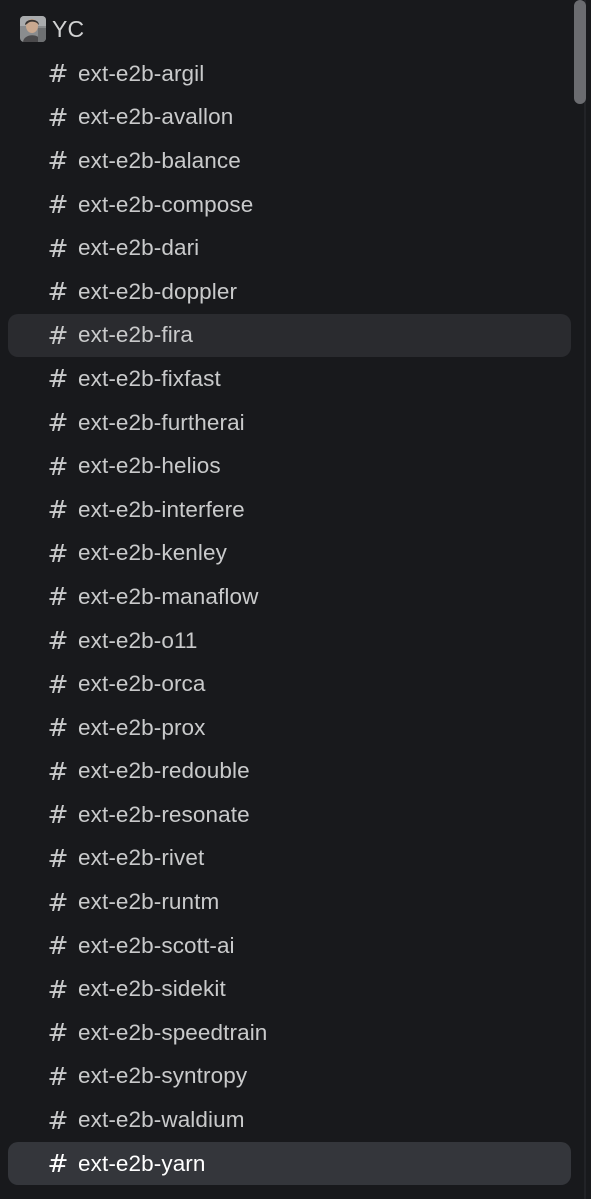 This screenshot has height=1199, width=591. What do you see at coordinates (289, 684) in the screenshot?
I see `channel-item: # ext-e2b-orca` at bounding box center [289, 684].